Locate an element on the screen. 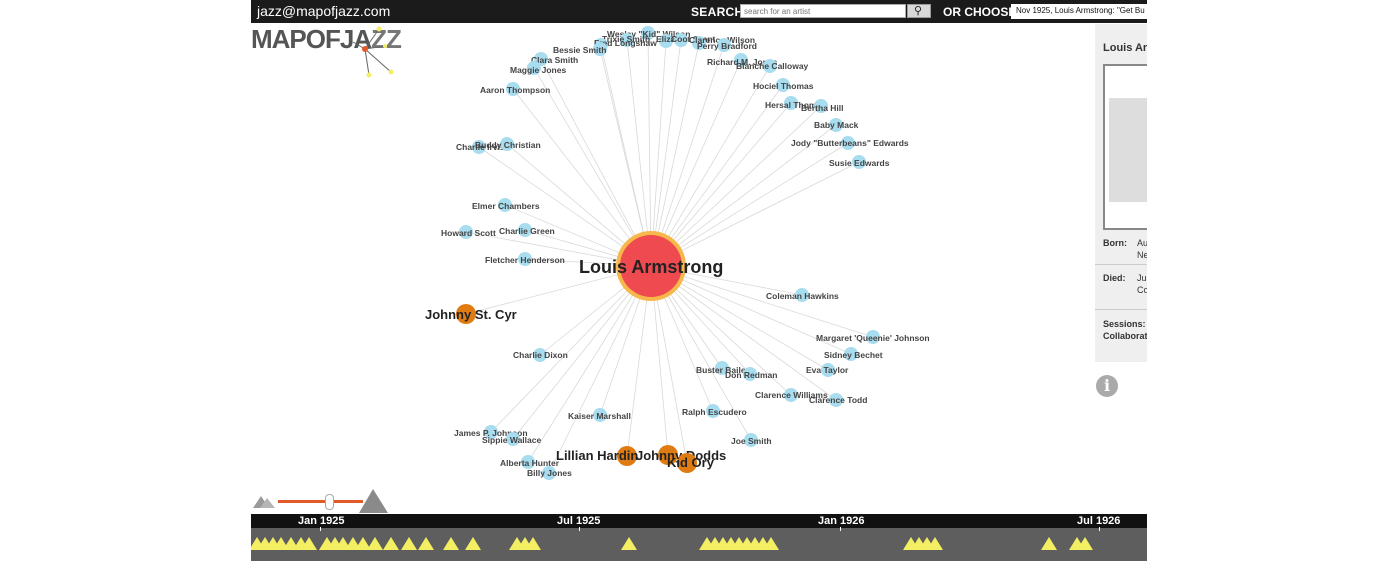 Image resolution: width=1398 pixels, height=561 pixels. artist-photo is located at coordinates (1125, 147).